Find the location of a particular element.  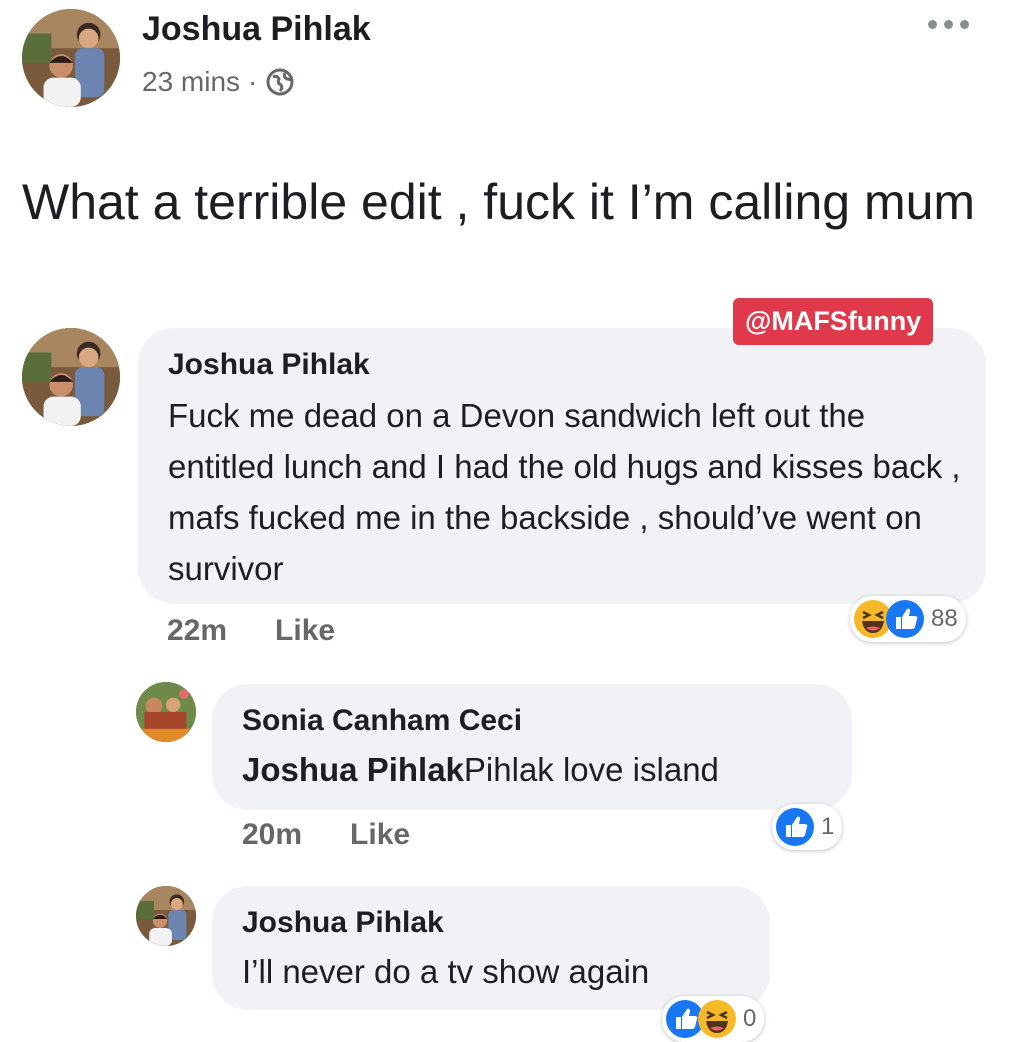

reply-author-name: Sonia Canham Ceci is located at coordinates (382, 721).